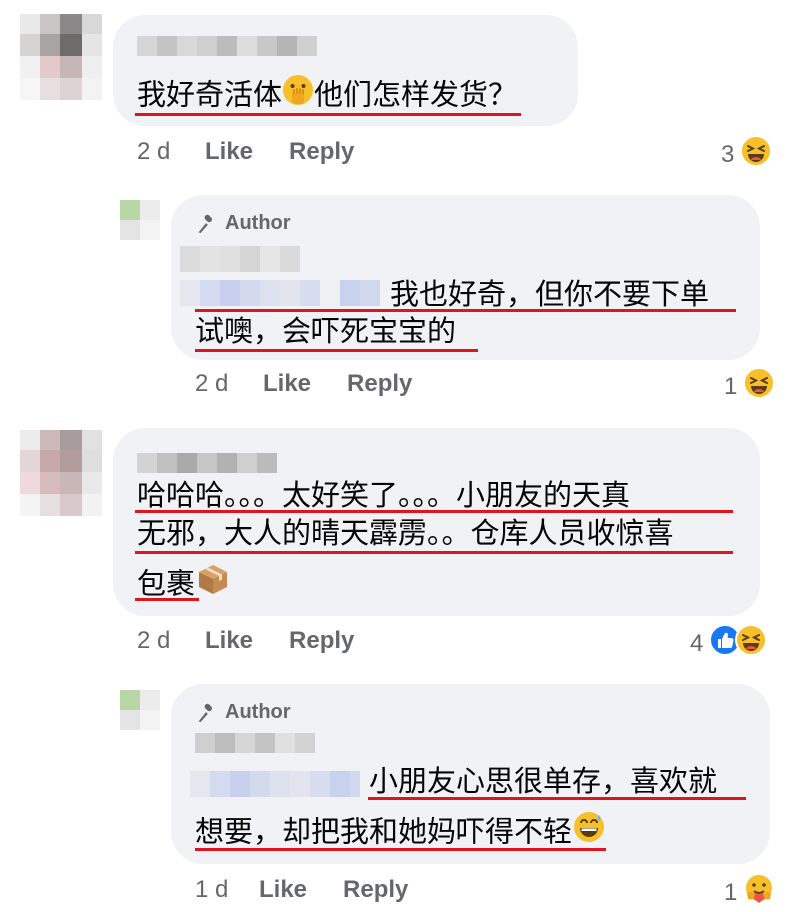  Describe the element at coordinates (405, 533) in the screenshot. I see `comment-text-line: 无邪，大人的晴天霹雳。。仓库人员收惊喜` at that location.